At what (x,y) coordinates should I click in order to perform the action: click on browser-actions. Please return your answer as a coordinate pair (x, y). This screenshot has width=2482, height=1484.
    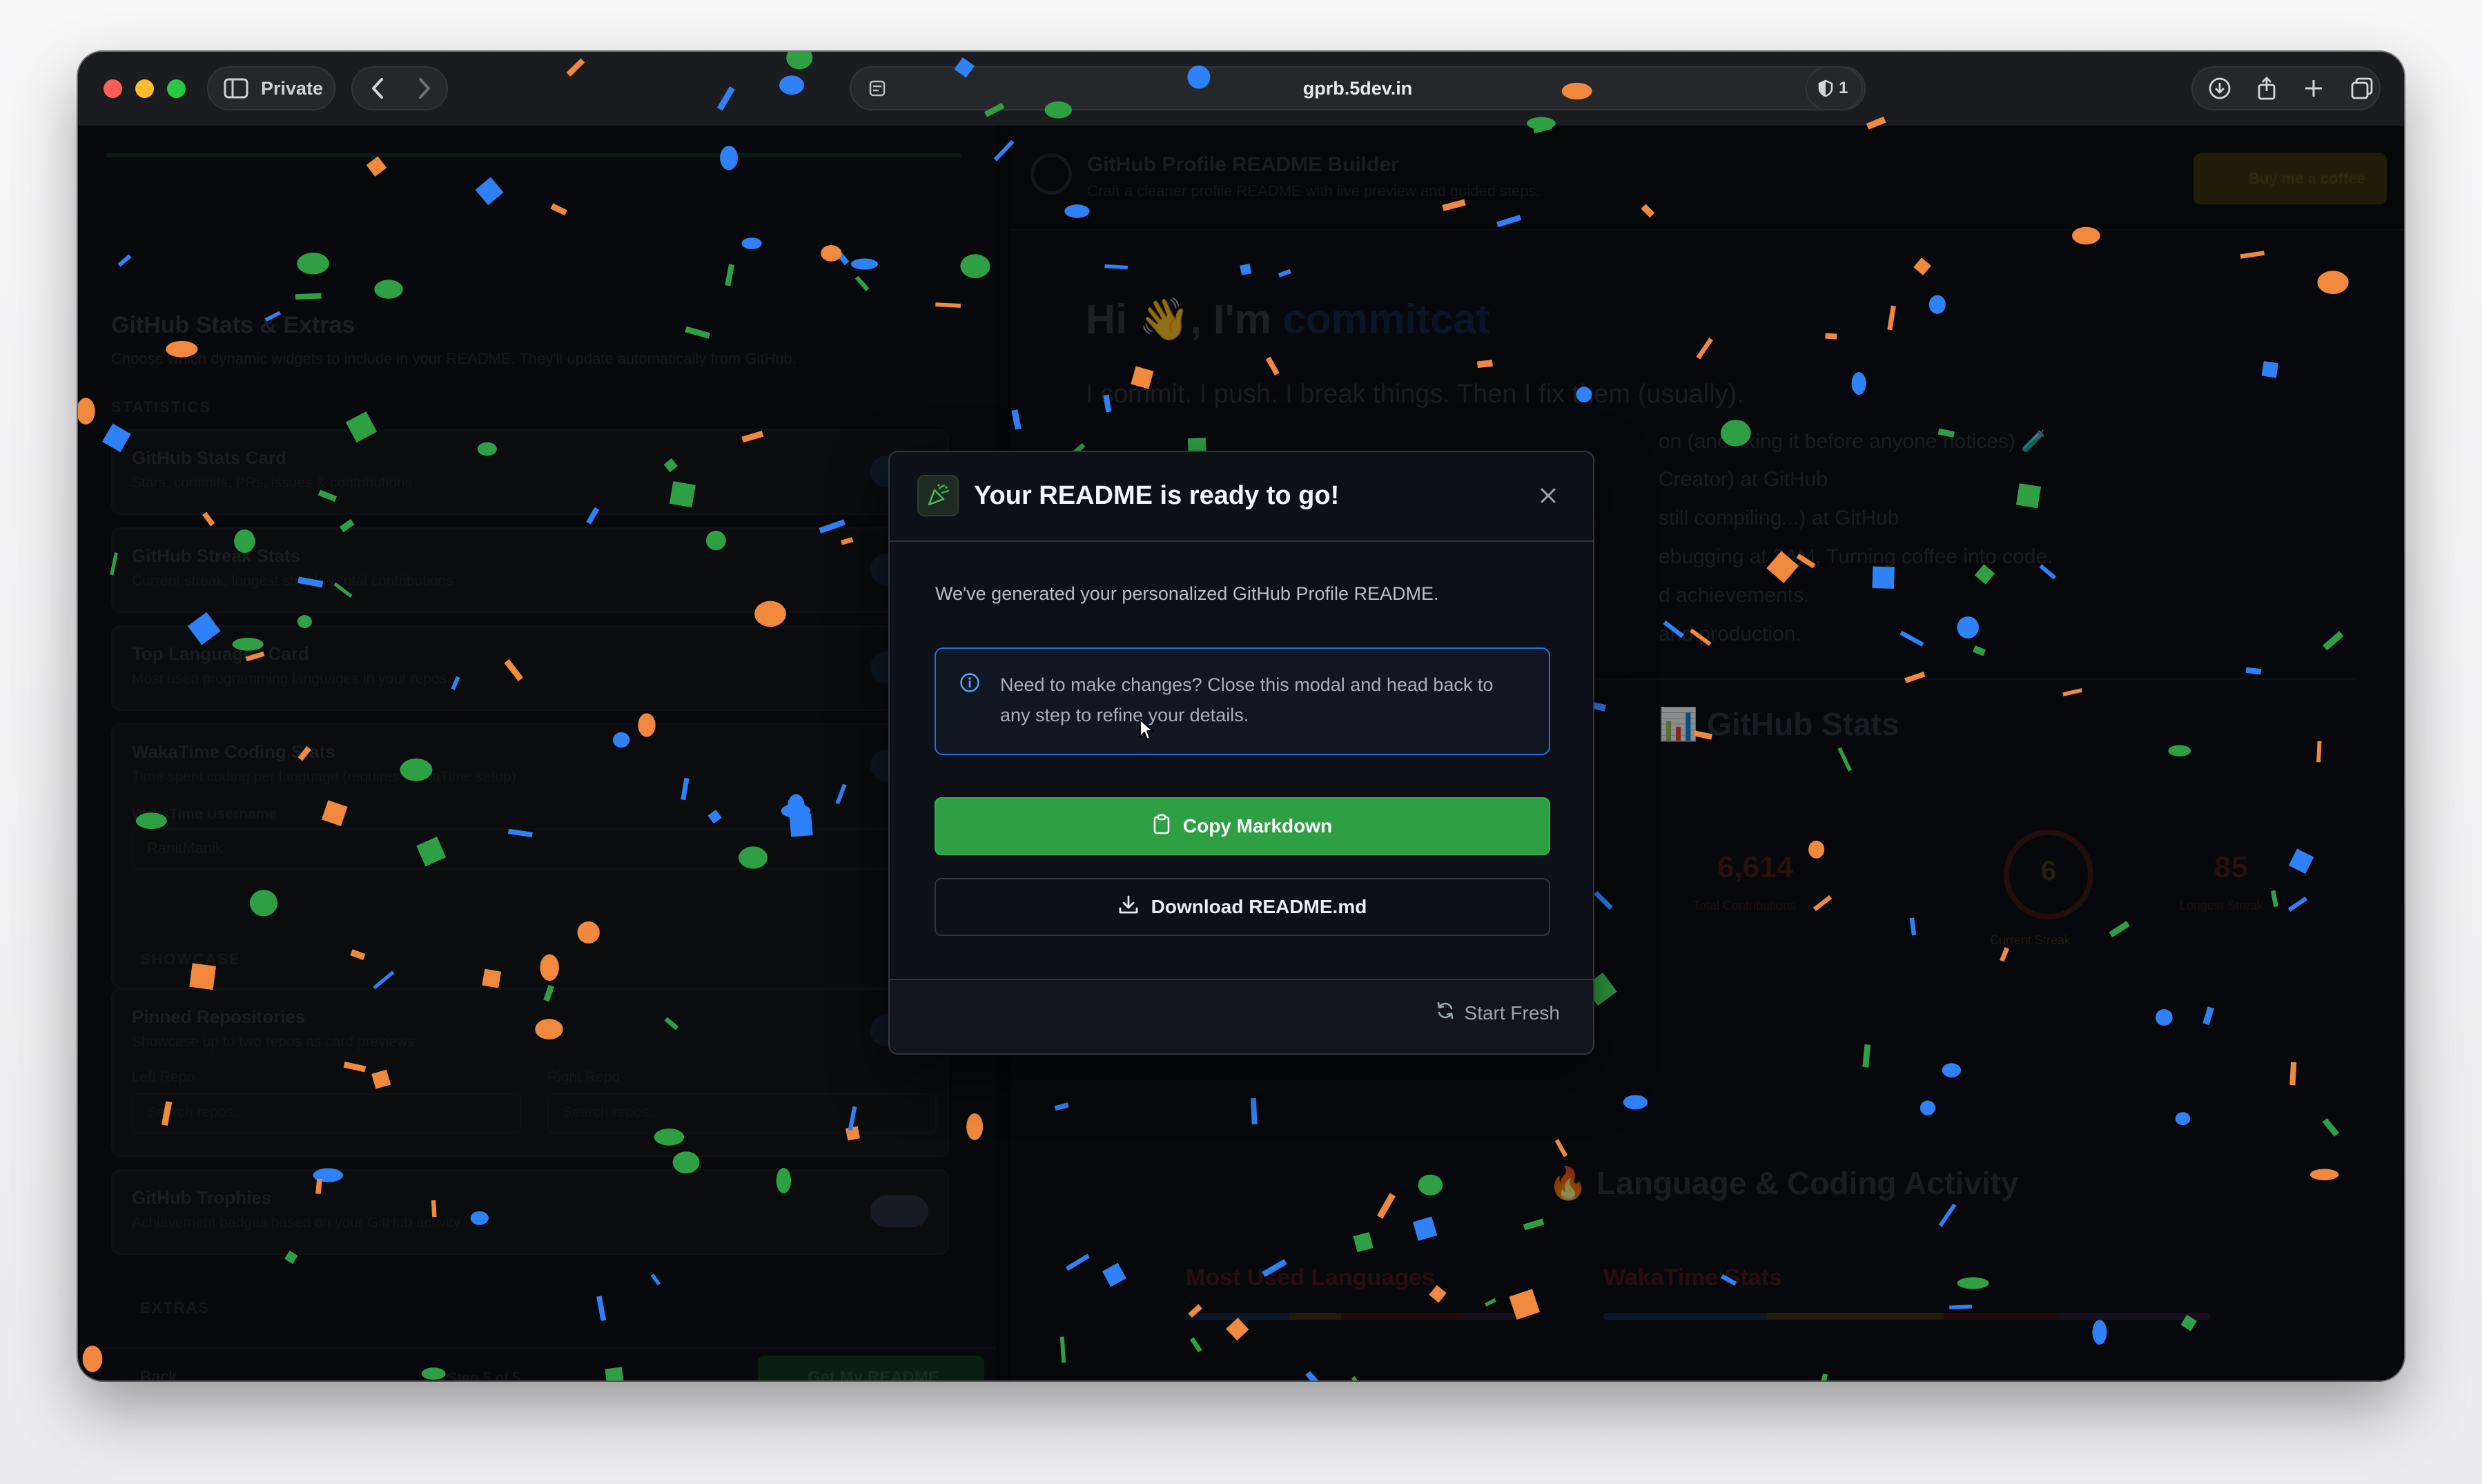
    Looking at the image, I should click on (2286, 88).